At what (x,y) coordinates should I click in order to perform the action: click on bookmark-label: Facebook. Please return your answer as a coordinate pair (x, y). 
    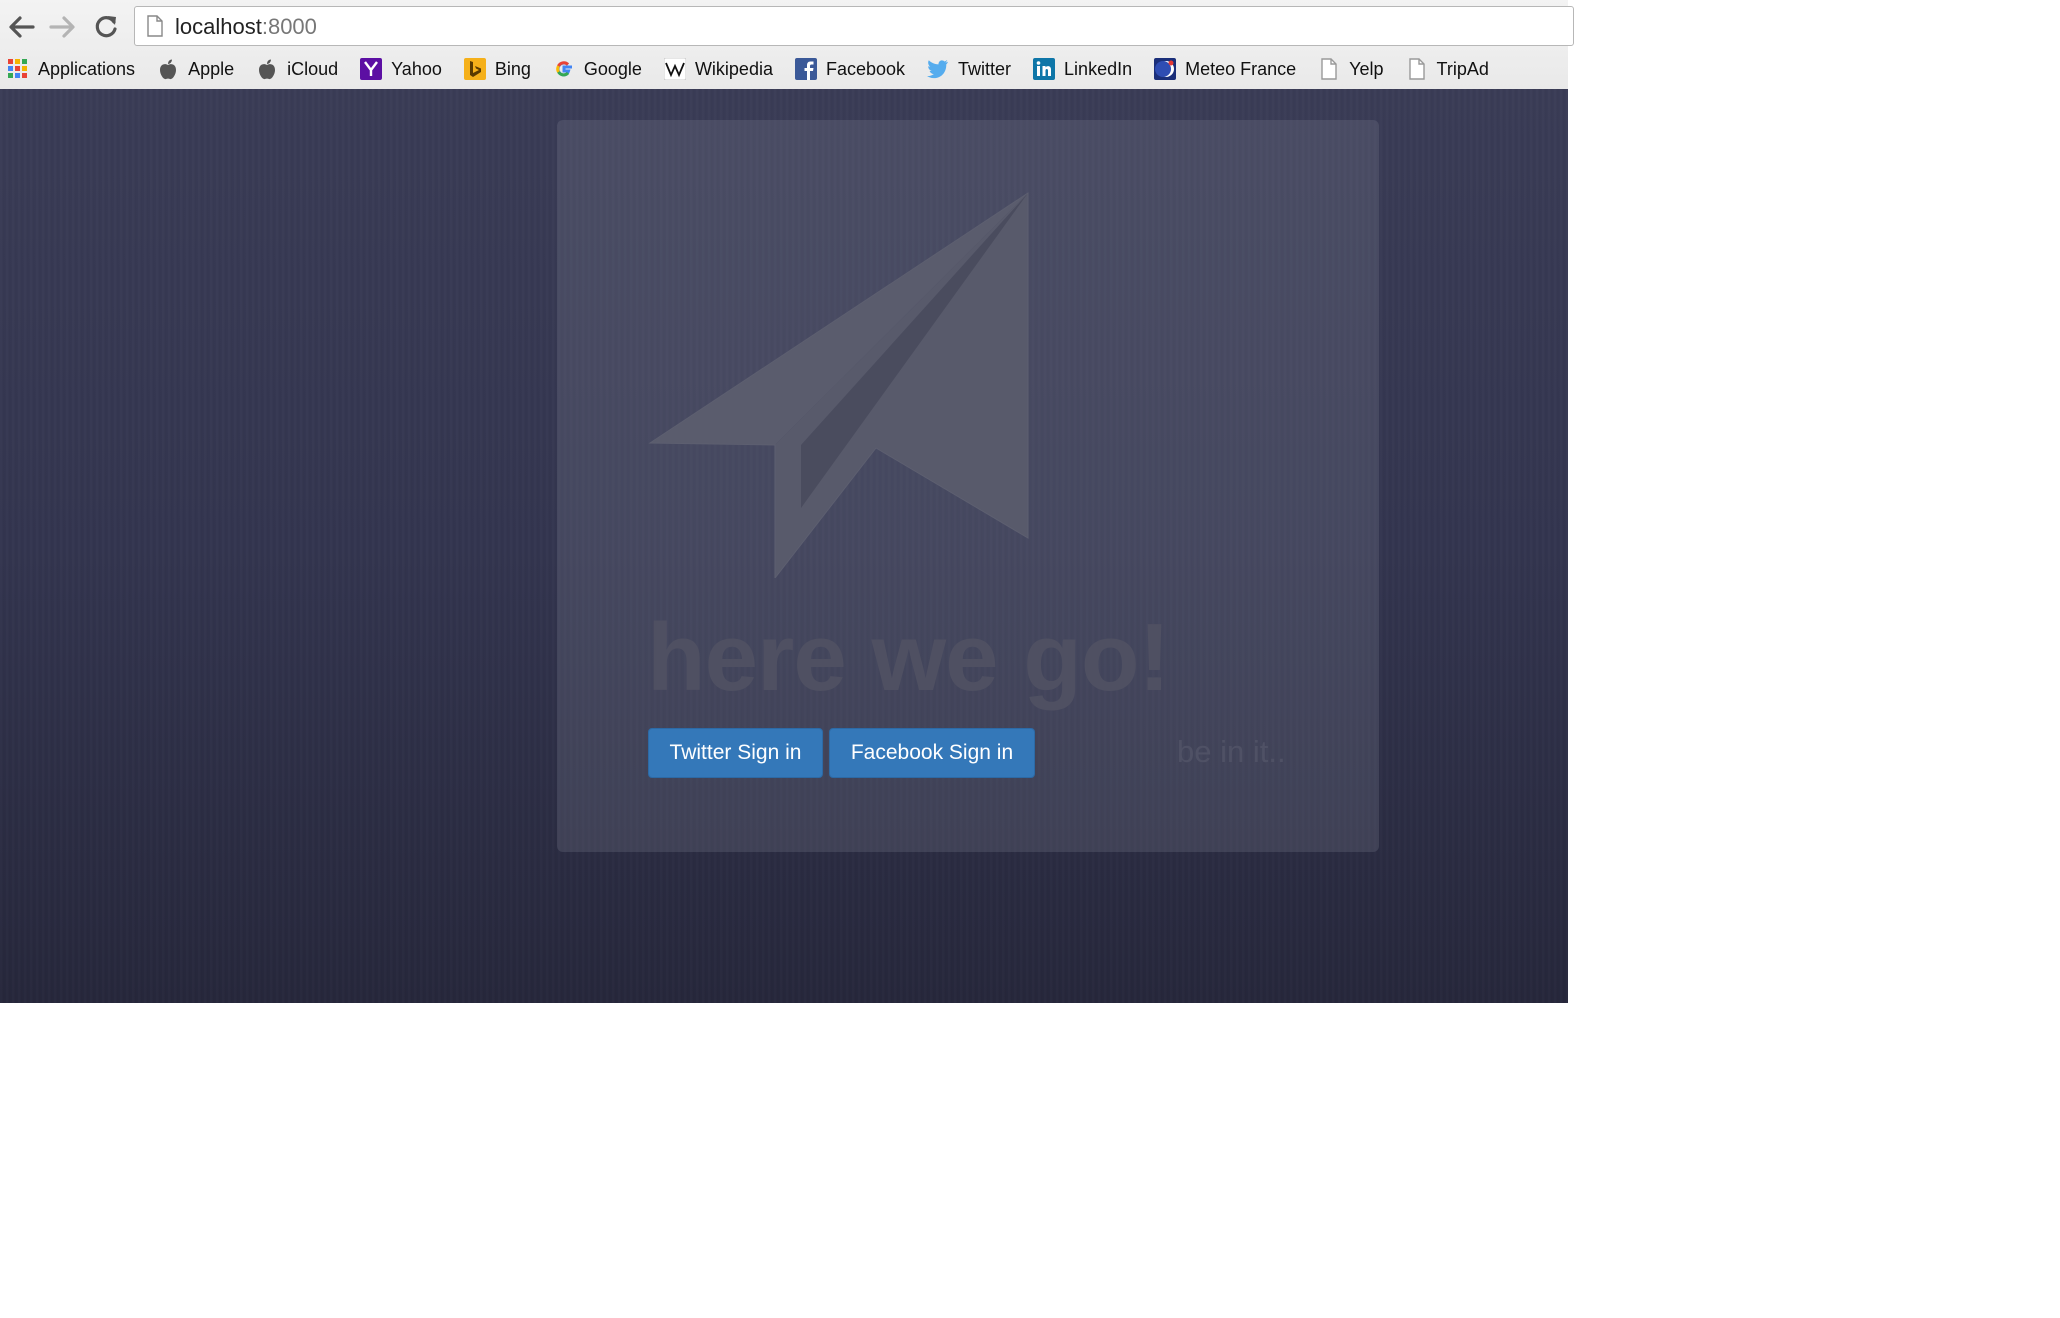
    Looking at the image, I should click on (865, 68).